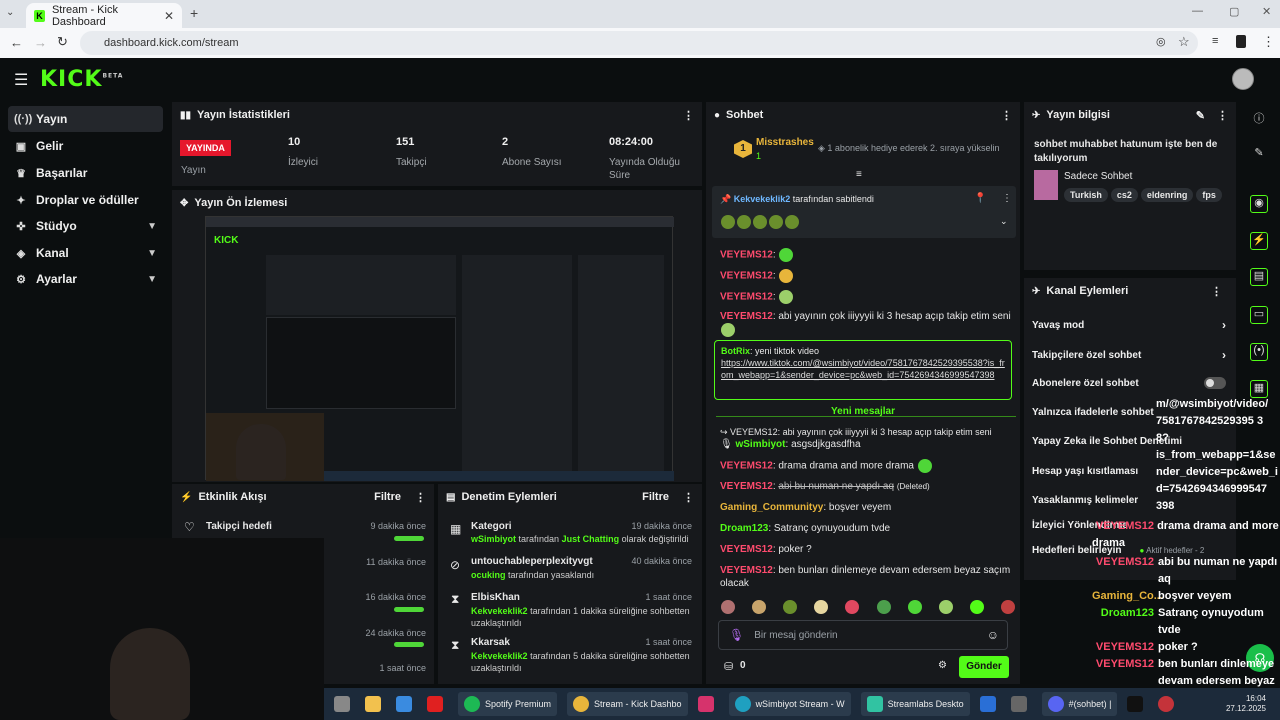  What do you see at coordinates (1234, 11) in the screenshot?
I see `maximize-icon: ▢` at bounding box center [1234, 11].